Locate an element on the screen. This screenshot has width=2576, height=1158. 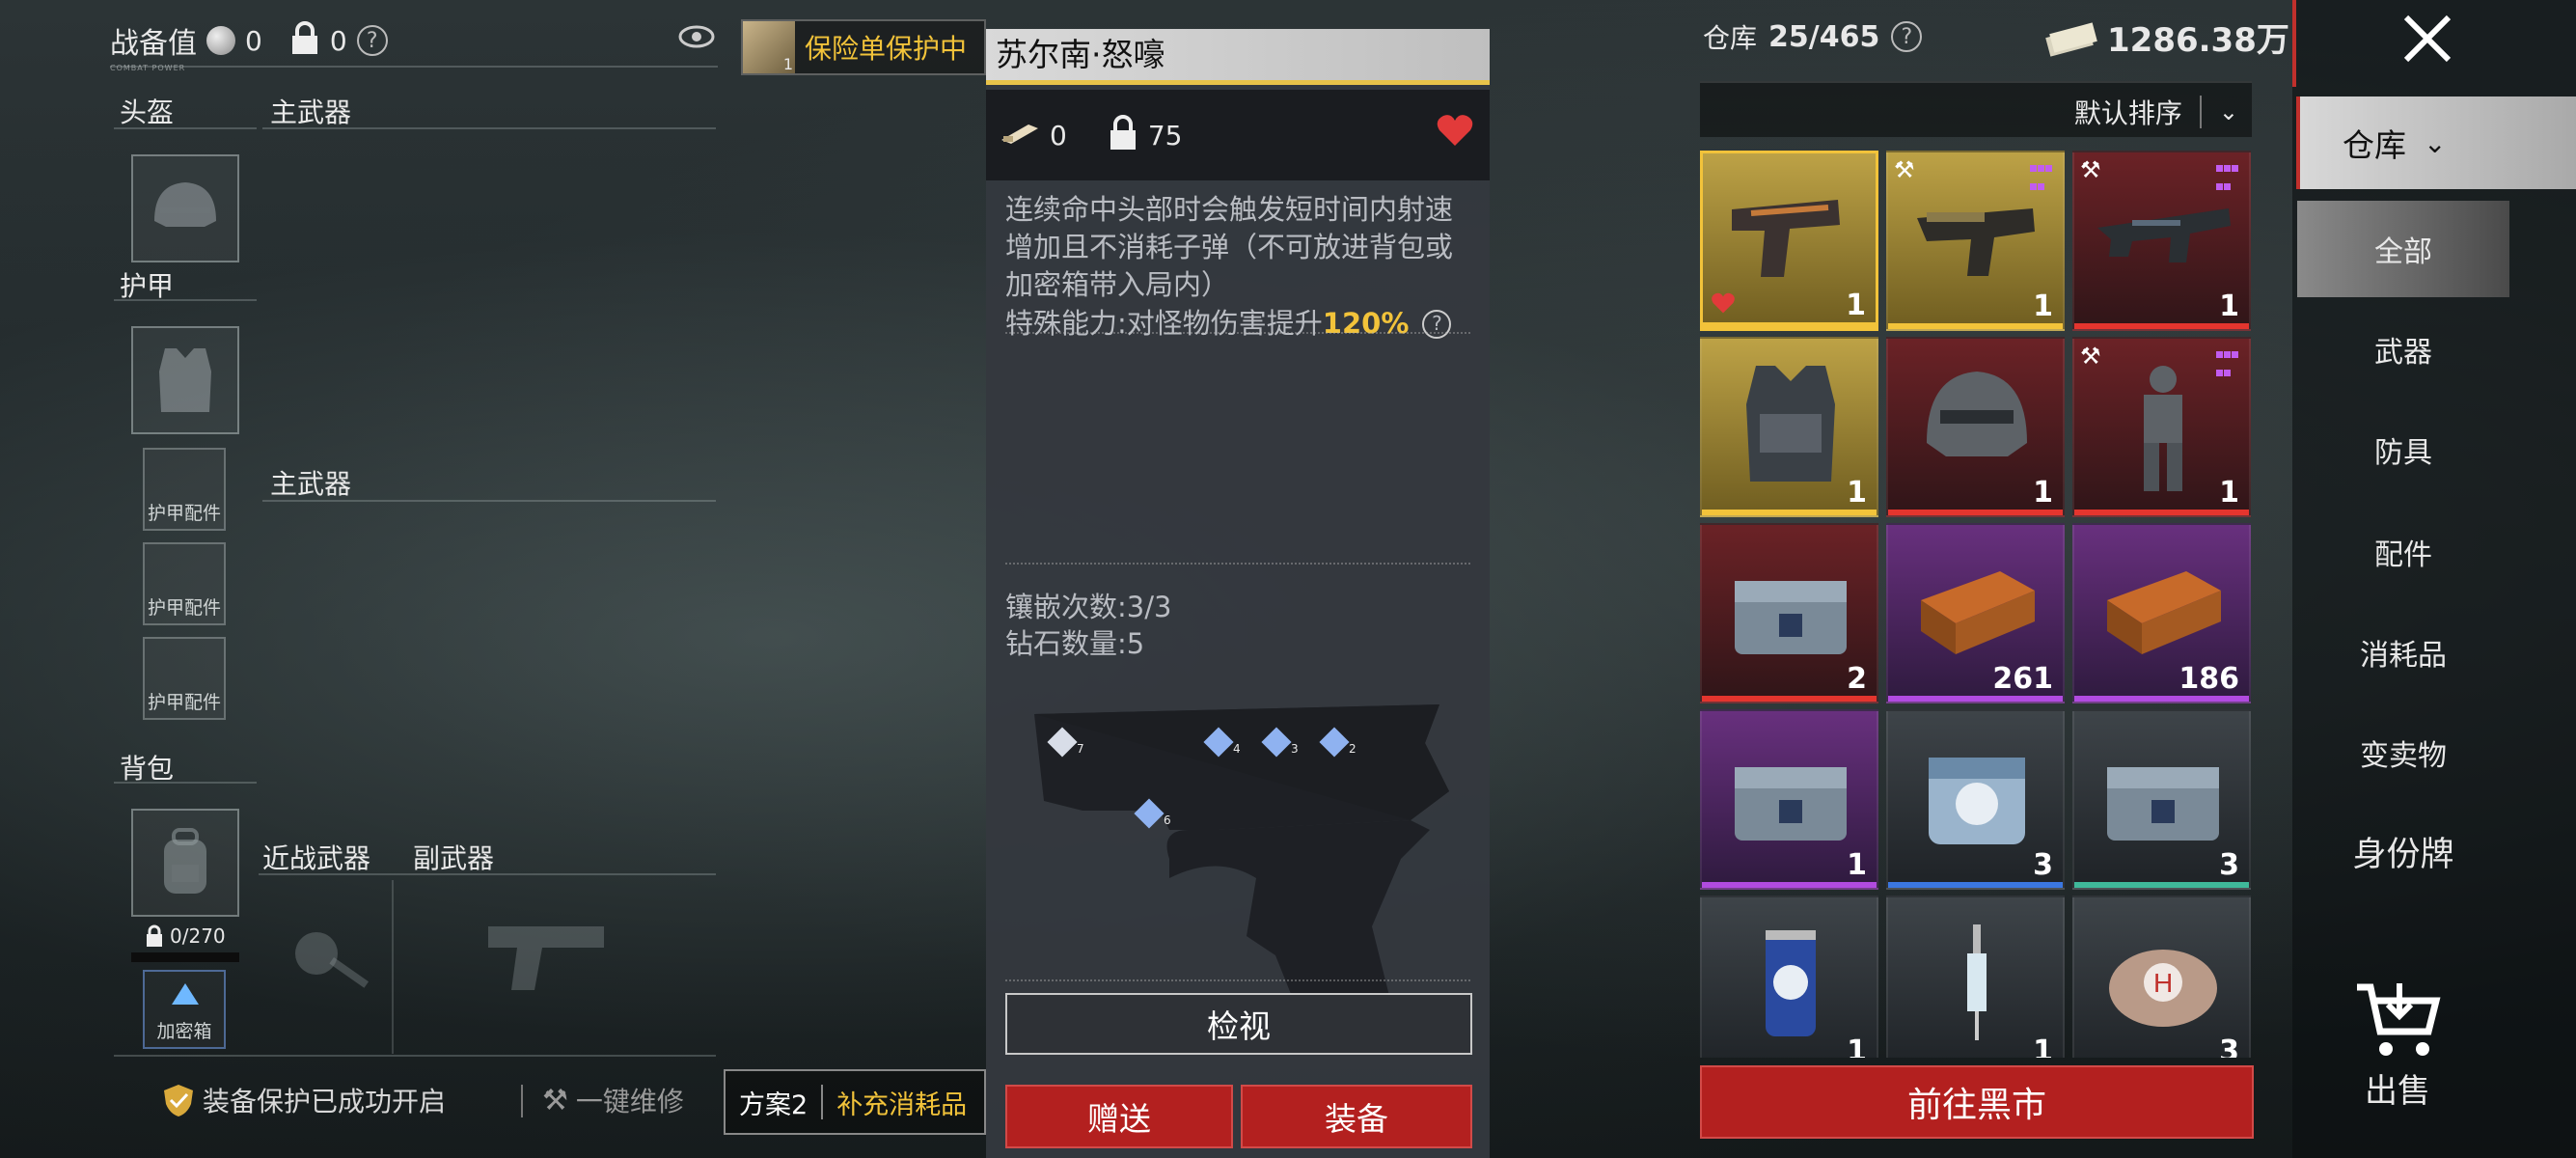
go-black-market-button: 前往黑市 is located at coordinates (1977, 1102).